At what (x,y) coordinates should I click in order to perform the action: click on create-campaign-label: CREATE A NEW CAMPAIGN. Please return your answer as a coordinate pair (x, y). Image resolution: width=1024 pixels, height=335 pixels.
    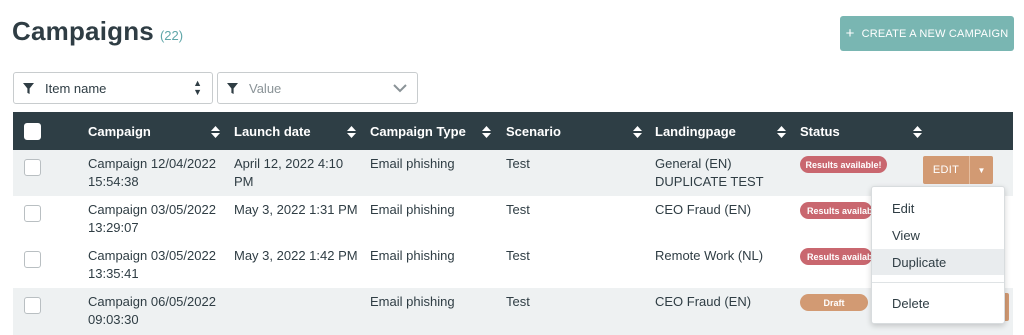
    Looking at the image, I should click on (935, 33).